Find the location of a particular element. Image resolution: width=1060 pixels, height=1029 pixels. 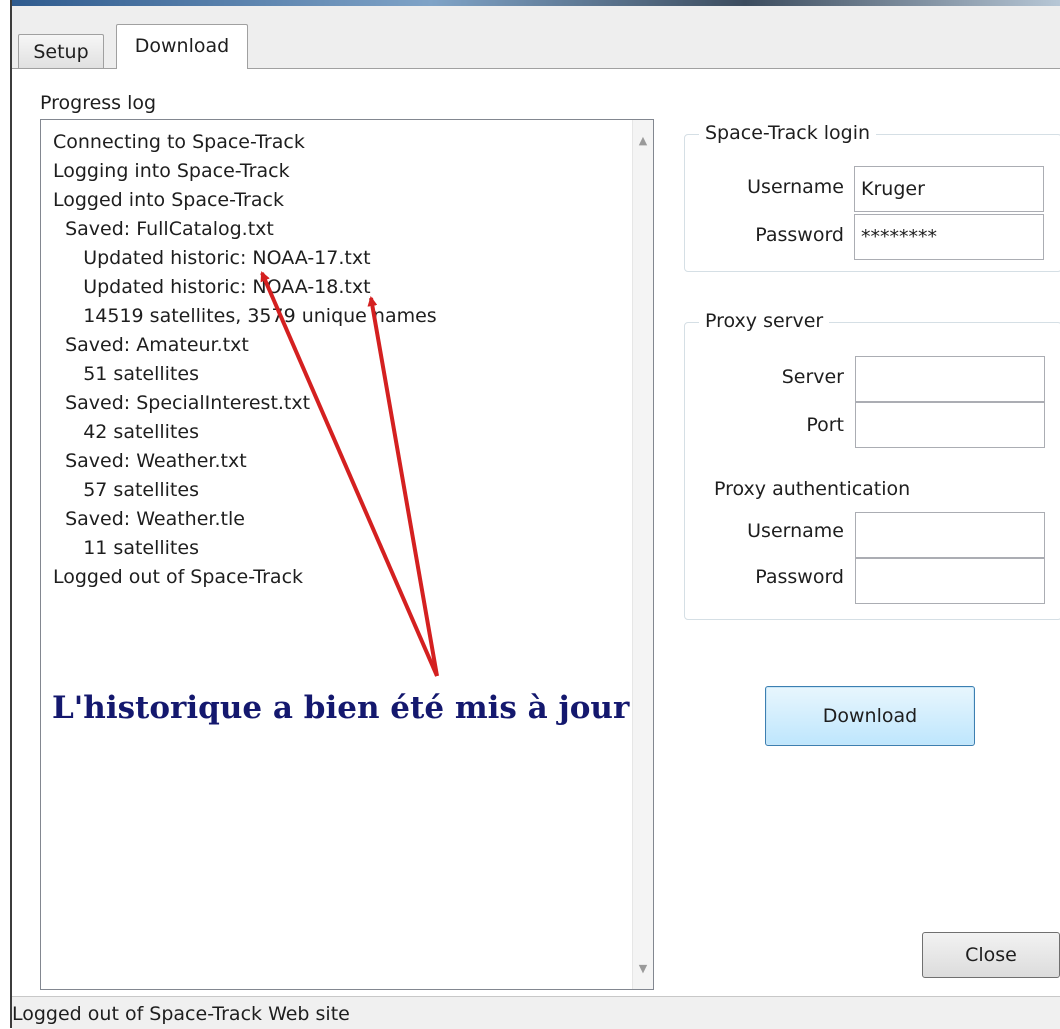

log-line: 51 satellites is located at coordinates (126, 374).